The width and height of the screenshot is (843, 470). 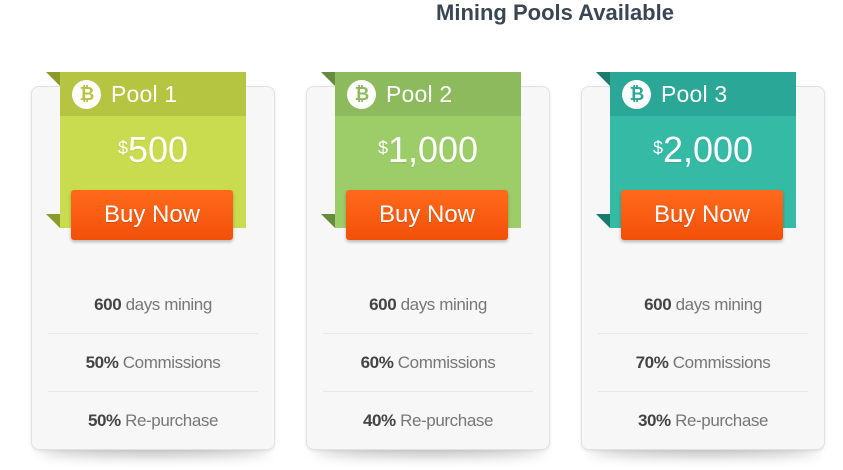 I want to click on pool-name: Pool 3, so click(x=694, y=93).